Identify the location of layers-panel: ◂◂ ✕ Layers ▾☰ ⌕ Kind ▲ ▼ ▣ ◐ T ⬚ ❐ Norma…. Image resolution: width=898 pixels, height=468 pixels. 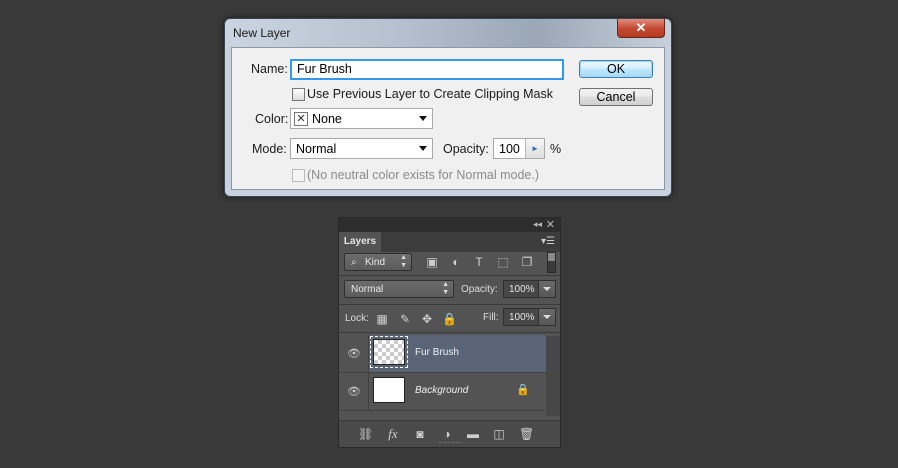
(449, 332).